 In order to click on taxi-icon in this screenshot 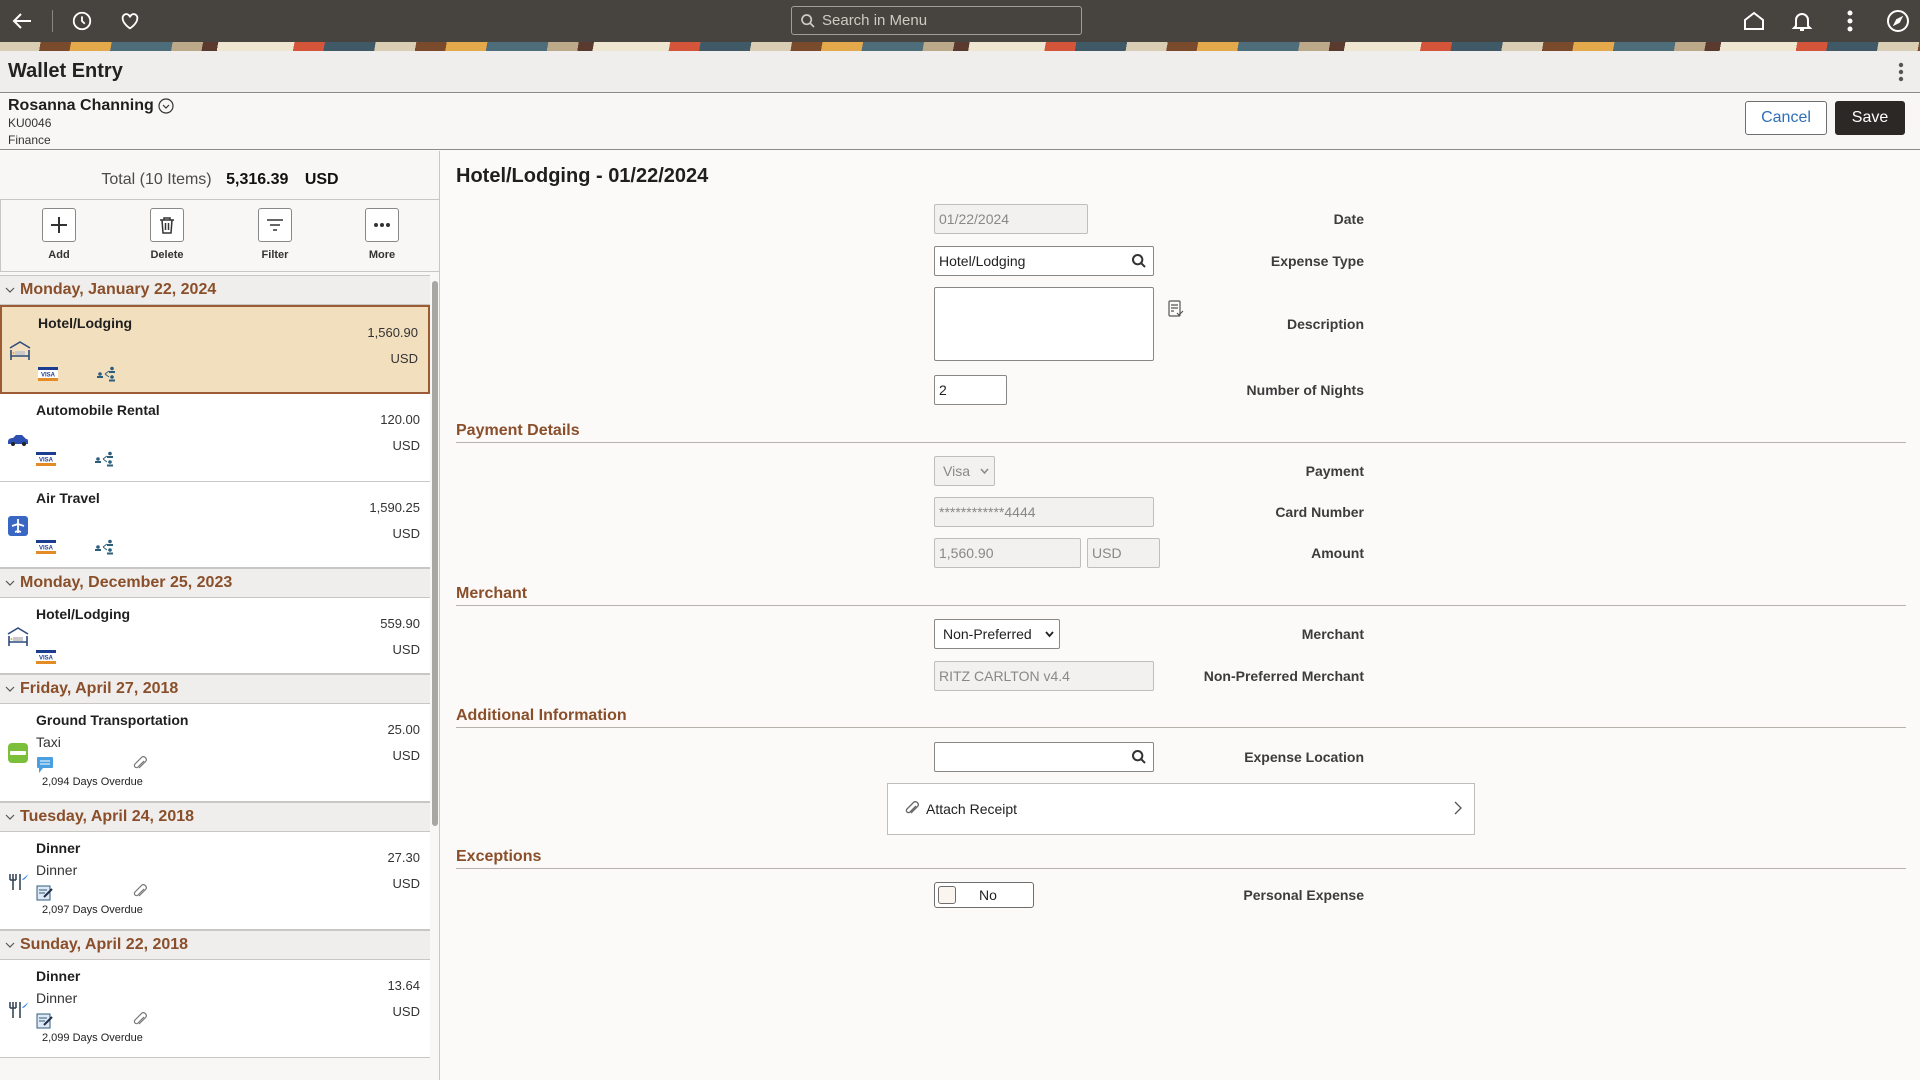, I will do `click(18, 753)`.